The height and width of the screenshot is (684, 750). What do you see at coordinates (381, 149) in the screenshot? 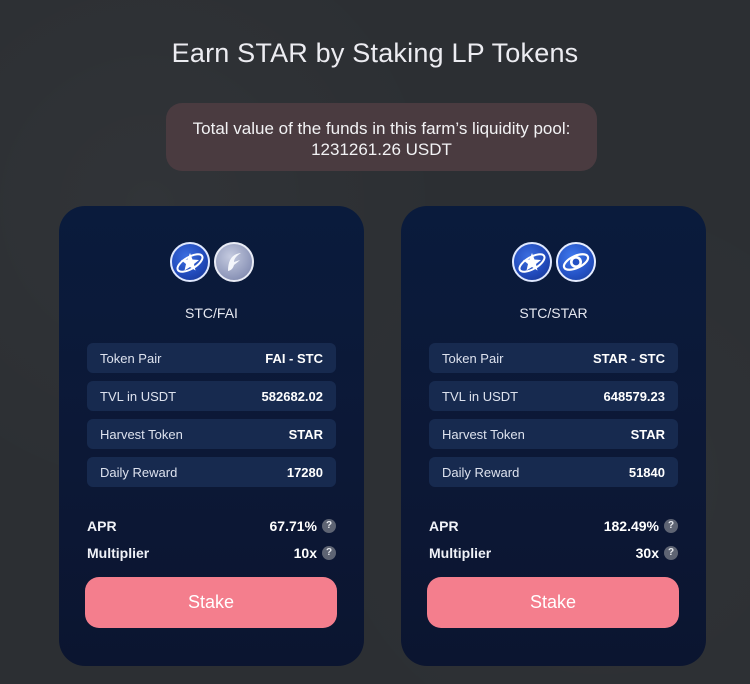
I see `tvl-banner-value: 1231261.26 USDT` at bounding box center [381, 149].